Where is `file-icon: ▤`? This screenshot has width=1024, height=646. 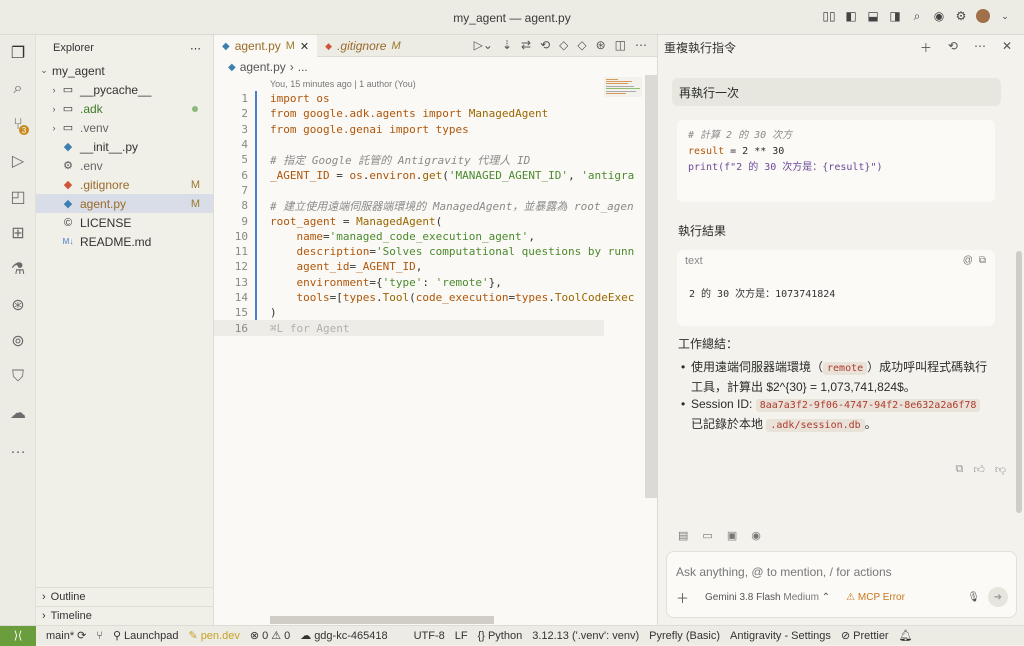
file-icon: ▤ is located at coordinates (683, 535).